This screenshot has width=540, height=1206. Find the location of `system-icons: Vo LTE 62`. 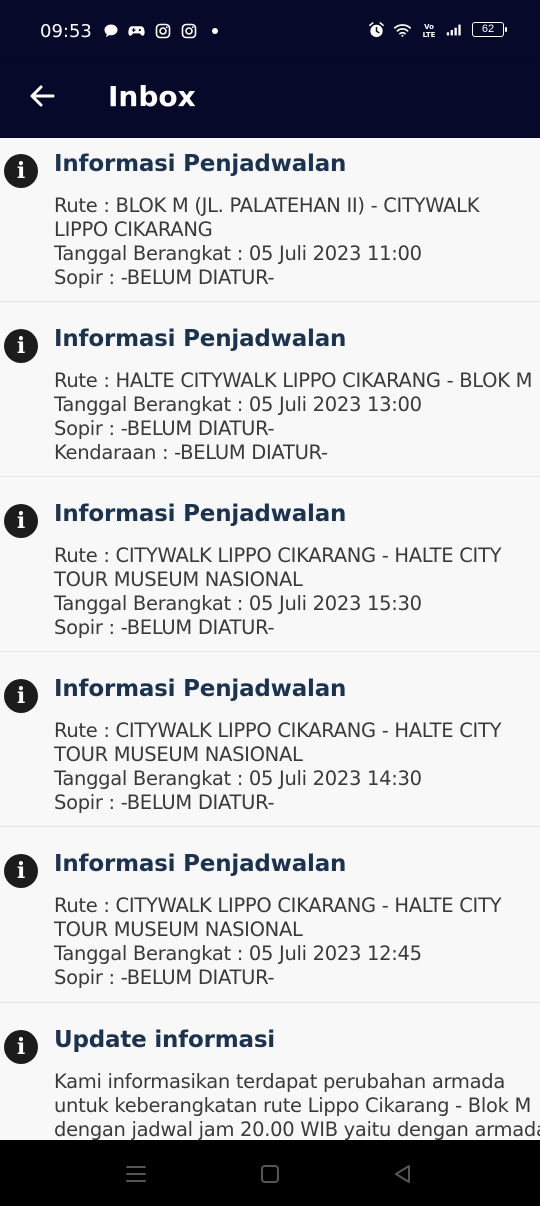

system-icons: Vo LTE 62 is located at coordinates (437, 29).